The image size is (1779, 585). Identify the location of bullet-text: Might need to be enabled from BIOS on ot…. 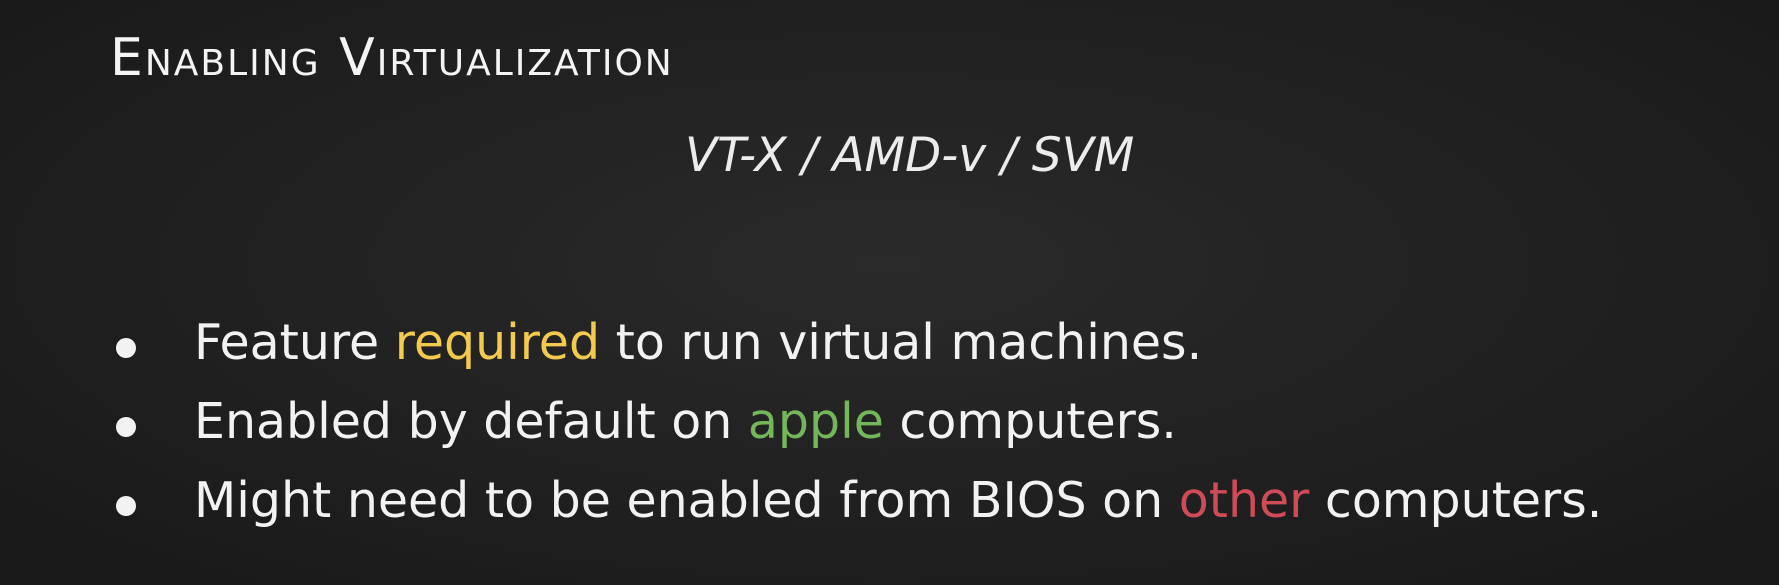
(898, 500).